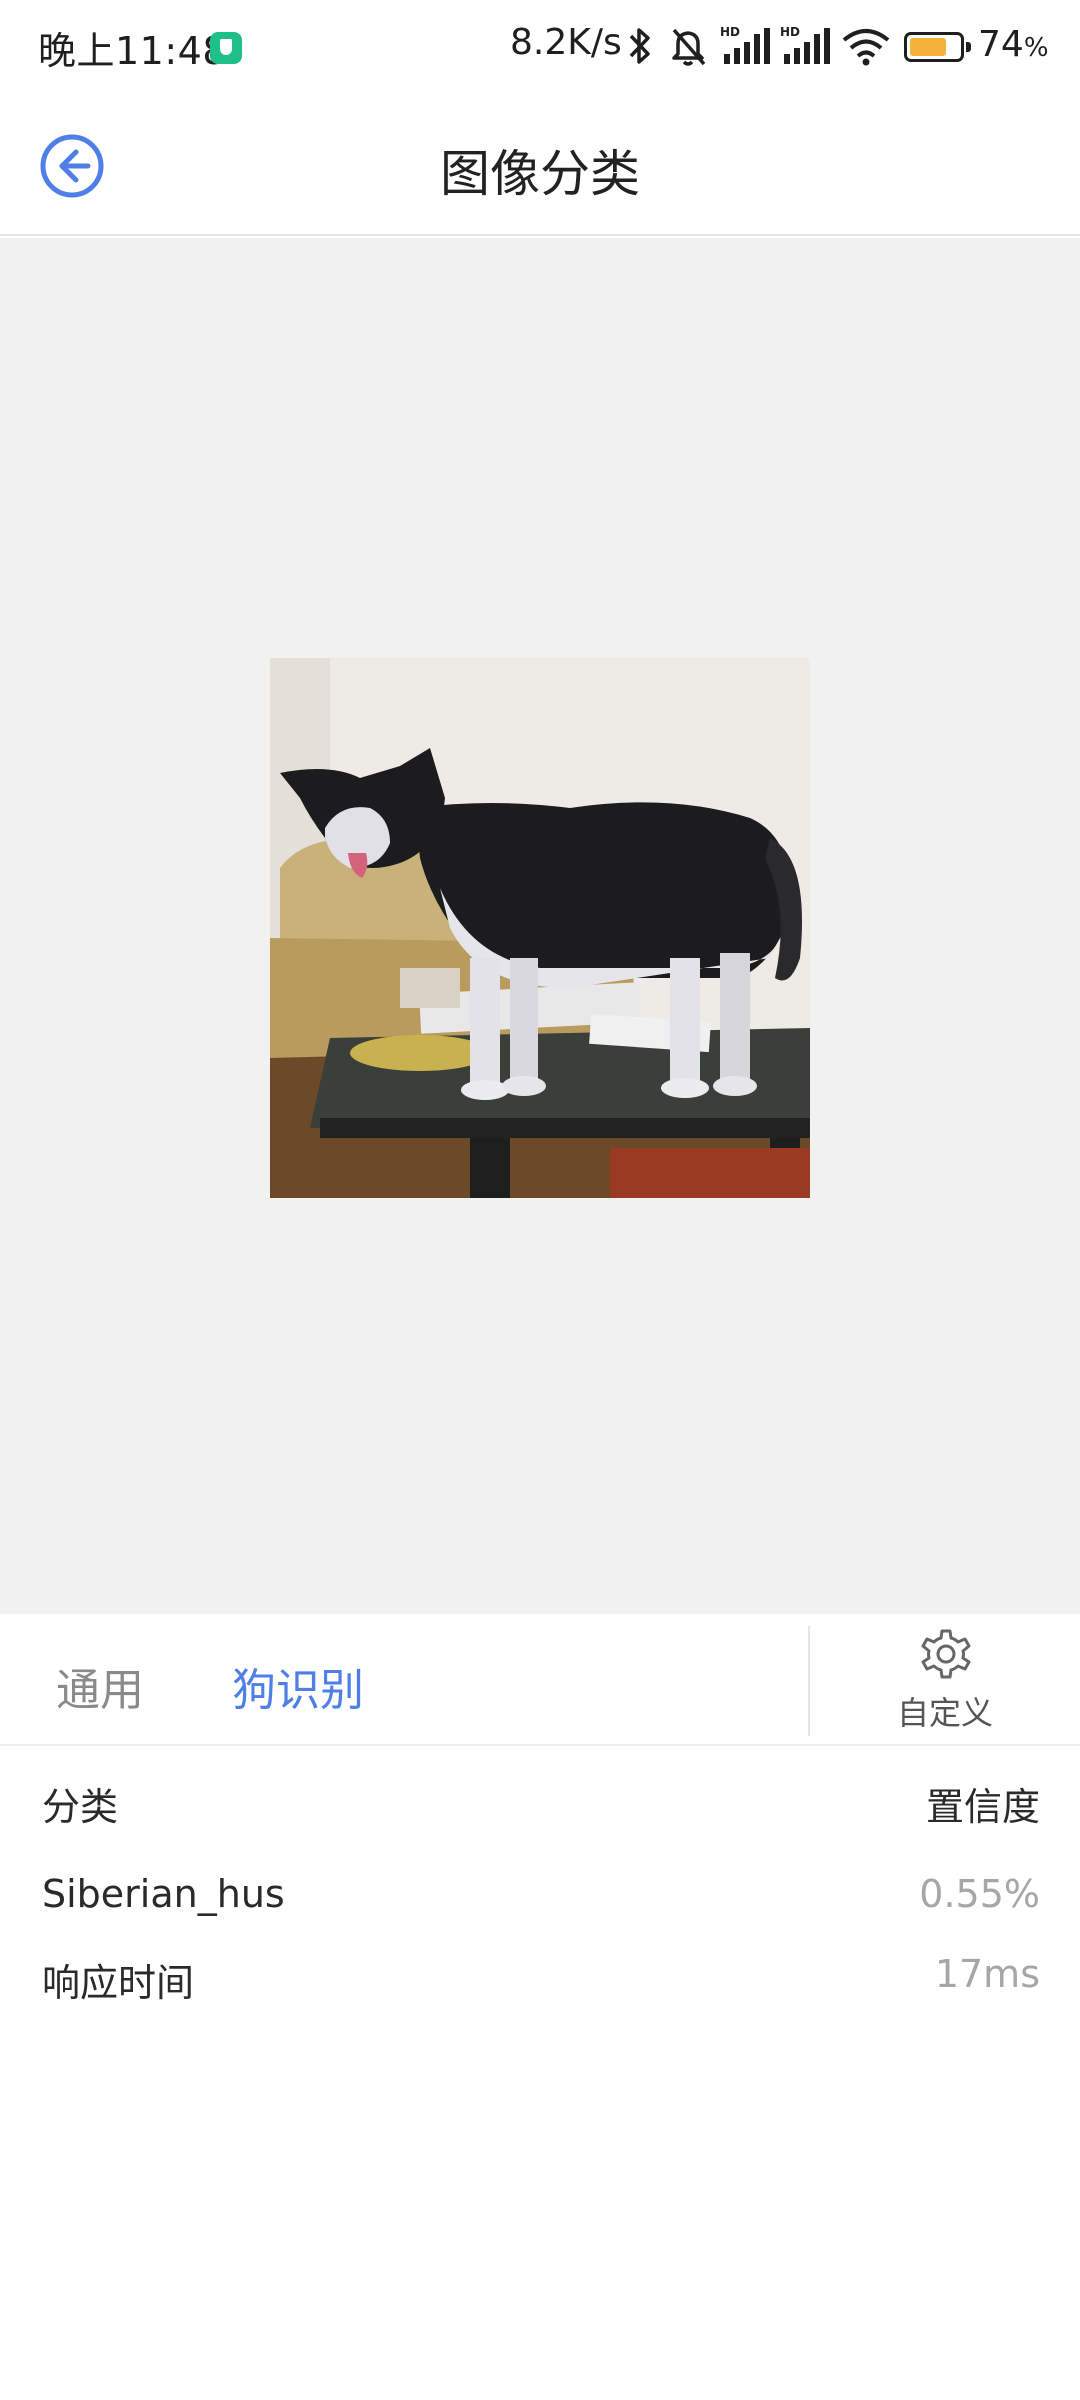  What do you see at coordinates (133, 51) in the screenshot?
I see `status-time: 晚上11:48` at bounding box center [133, 51].